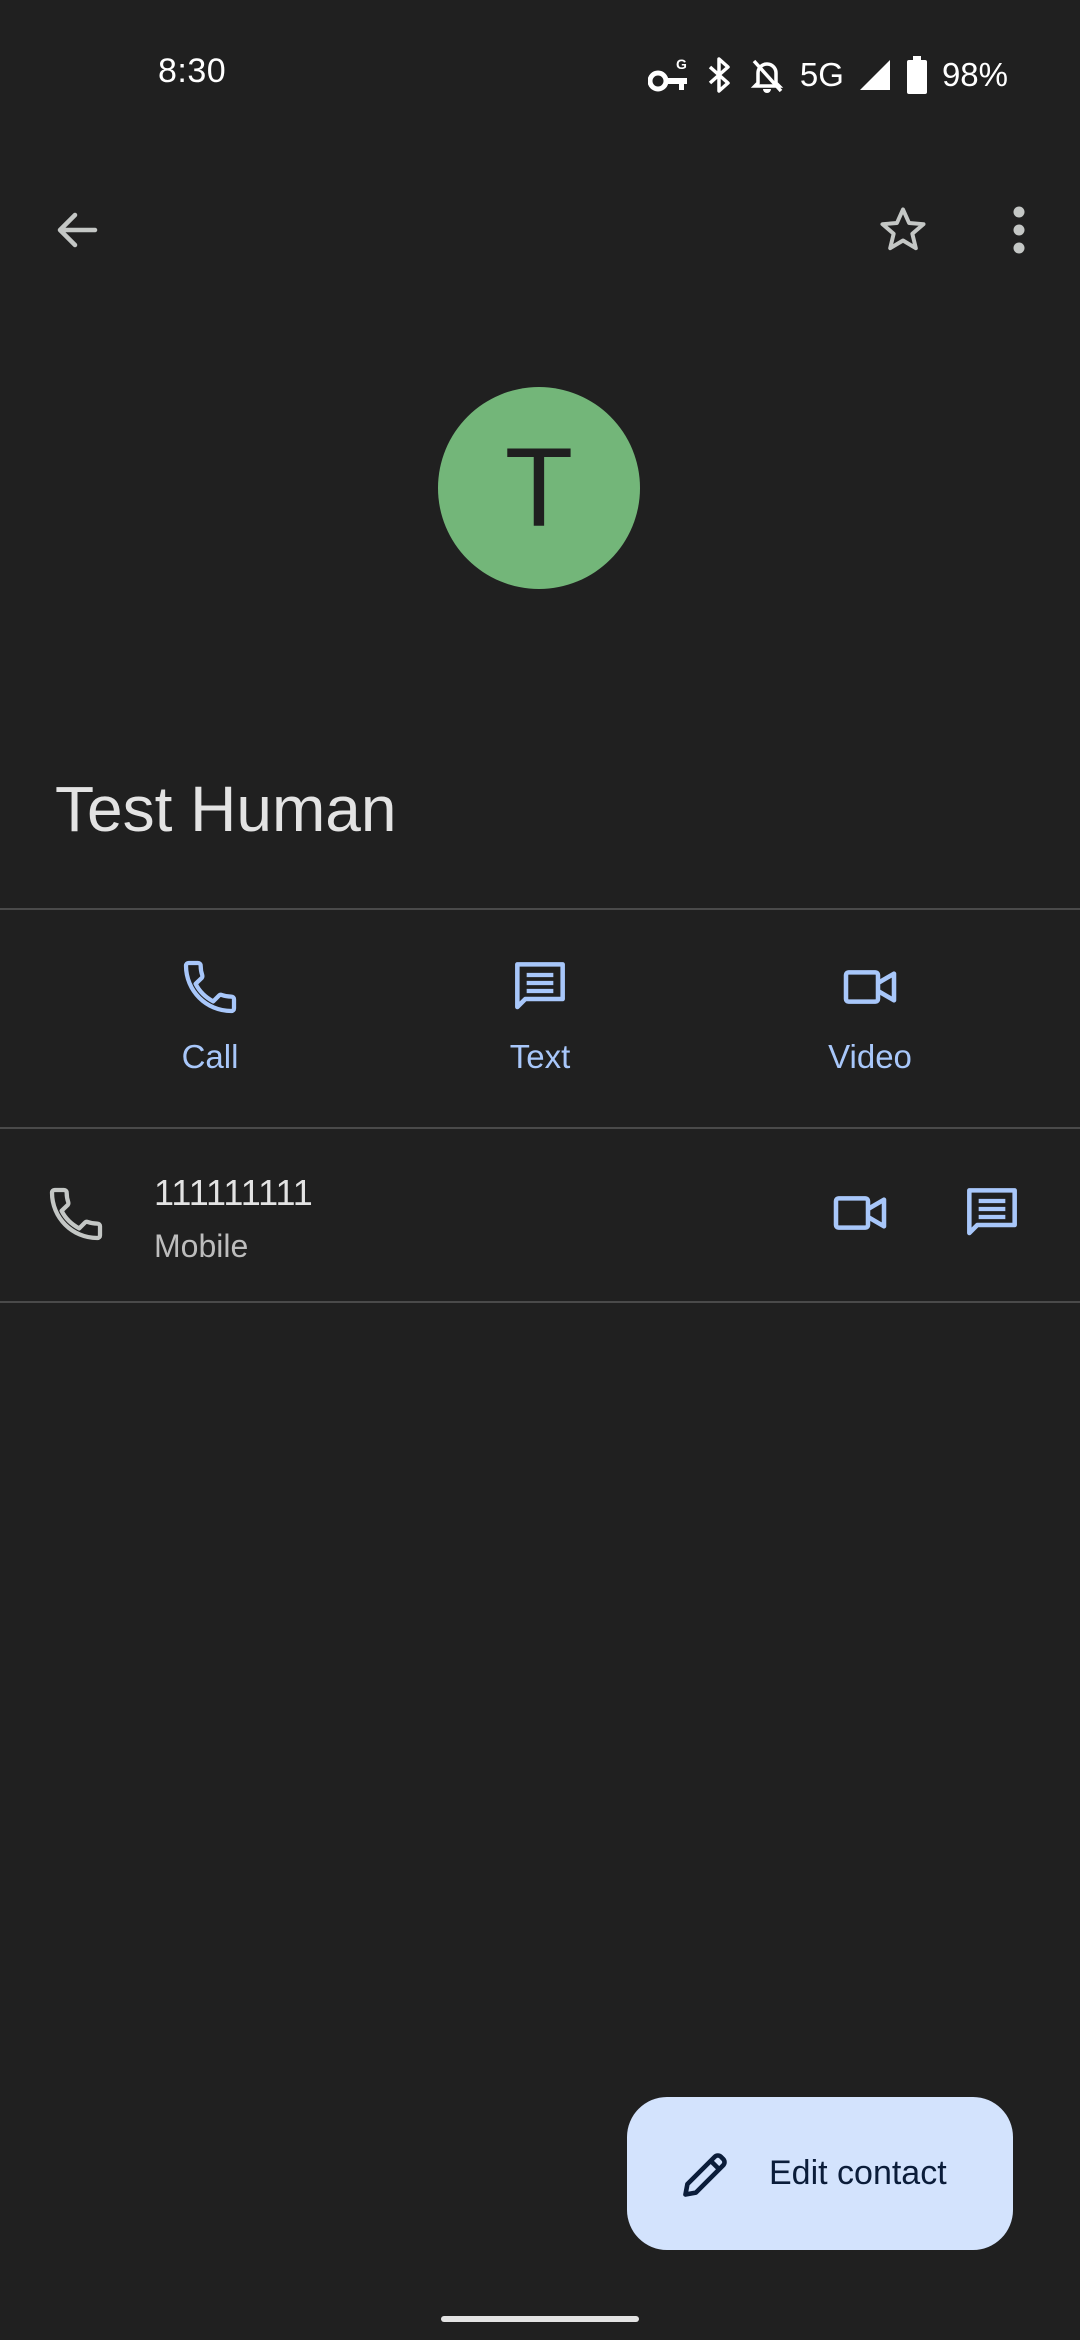 This screenshot has height=2340, width=1080. I want to click on battery-icon, so click(917, 75).